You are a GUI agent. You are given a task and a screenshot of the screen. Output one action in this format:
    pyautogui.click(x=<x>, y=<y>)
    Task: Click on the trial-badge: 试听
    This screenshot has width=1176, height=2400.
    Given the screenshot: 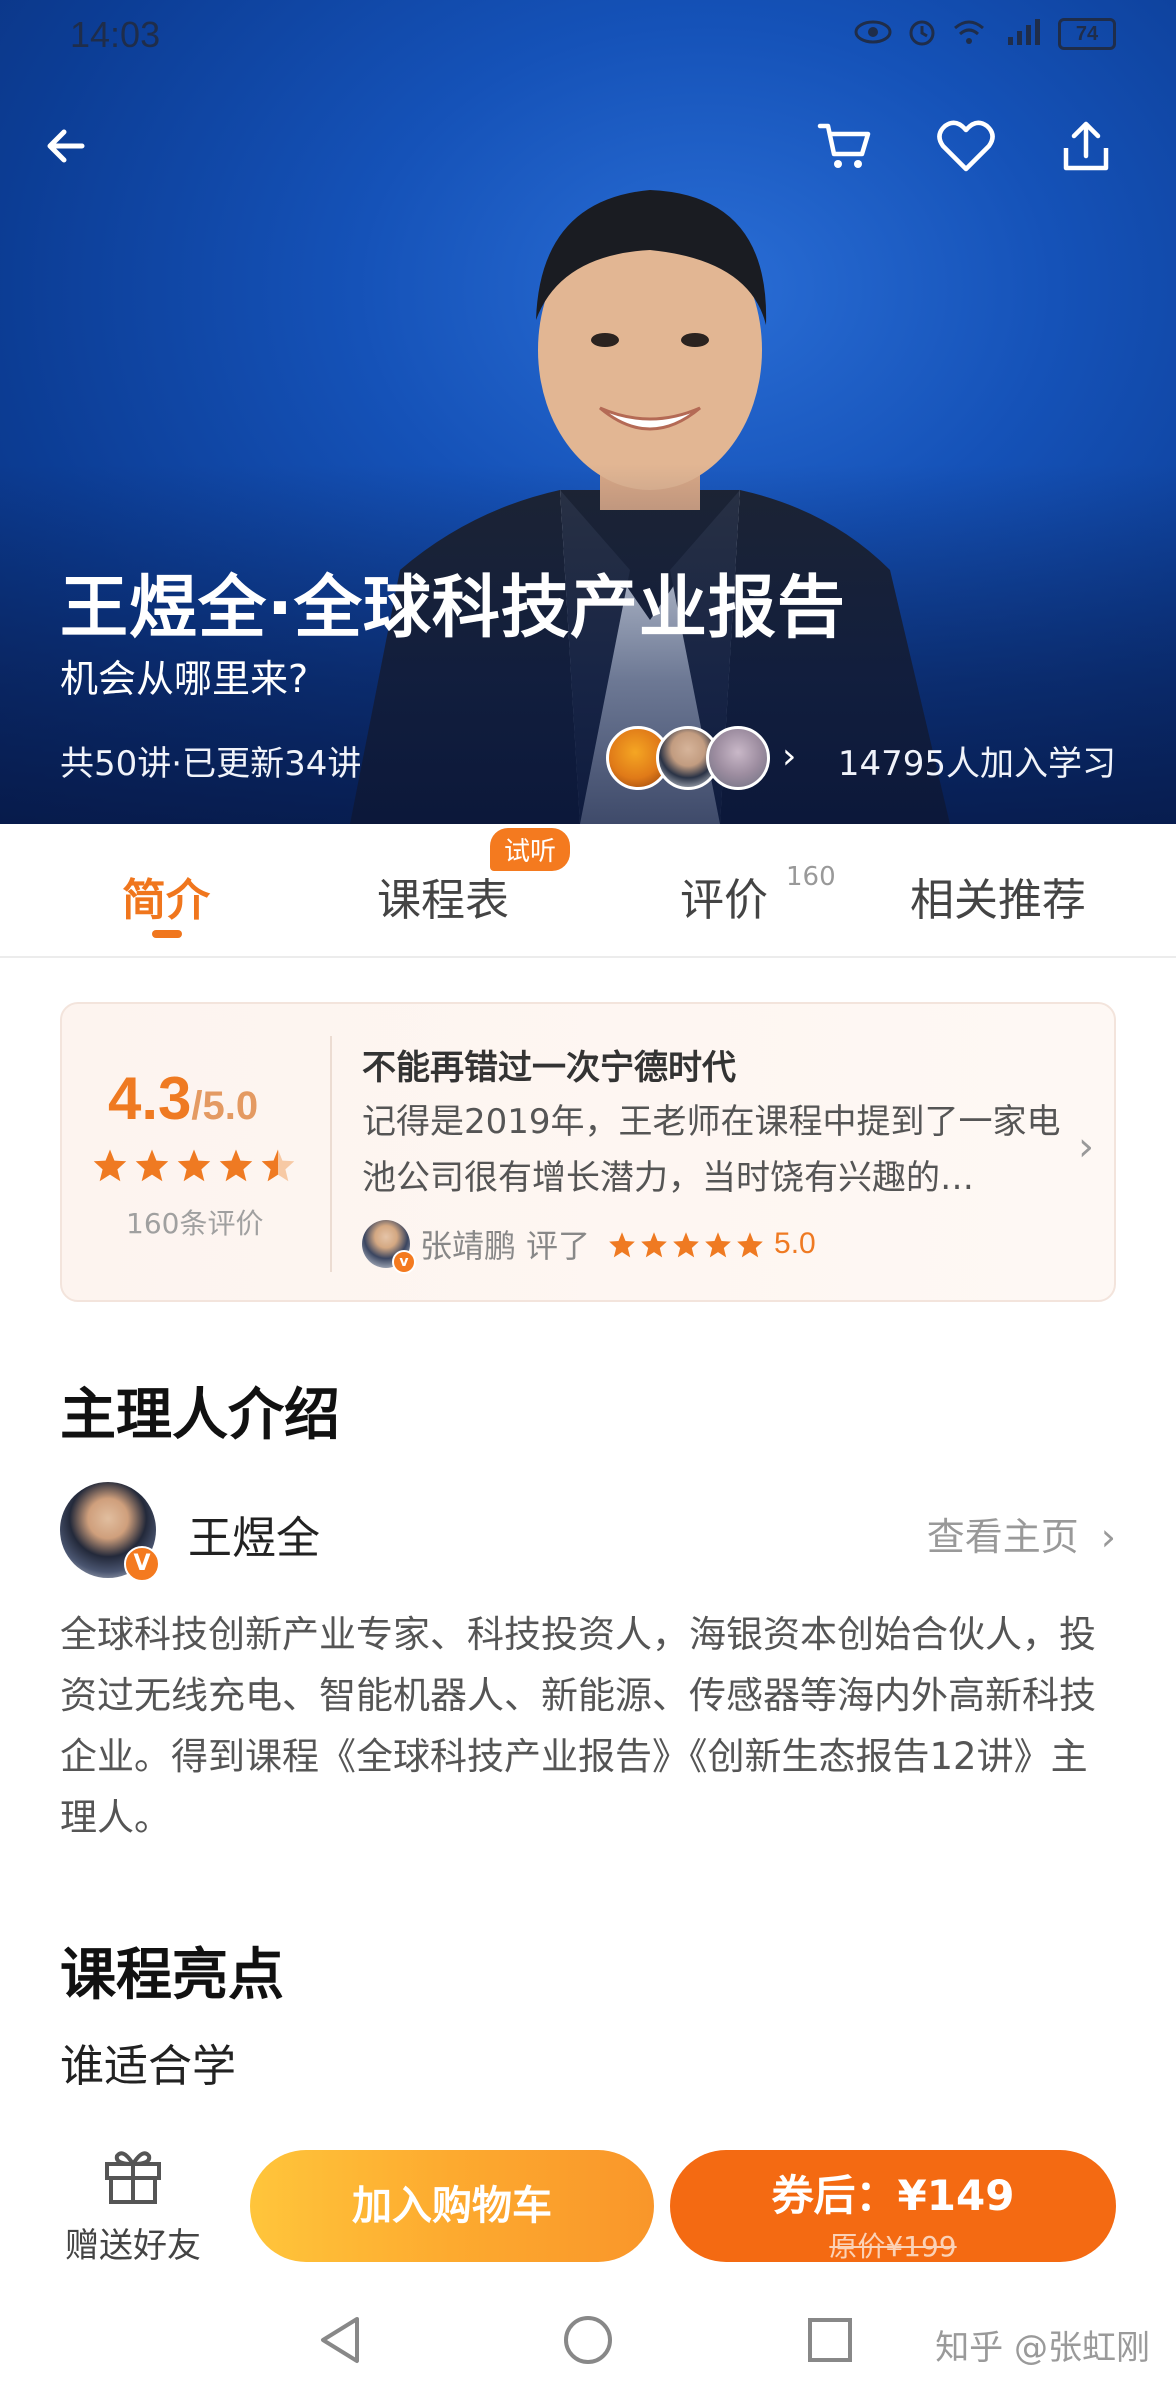 What is the action you would take?
    pyautogui.click(x=530, y=849)
    